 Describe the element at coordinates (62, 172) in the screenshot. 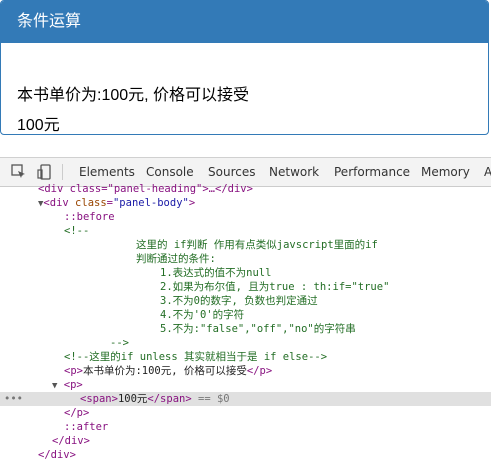

I see `toolbar-divider` at that location.